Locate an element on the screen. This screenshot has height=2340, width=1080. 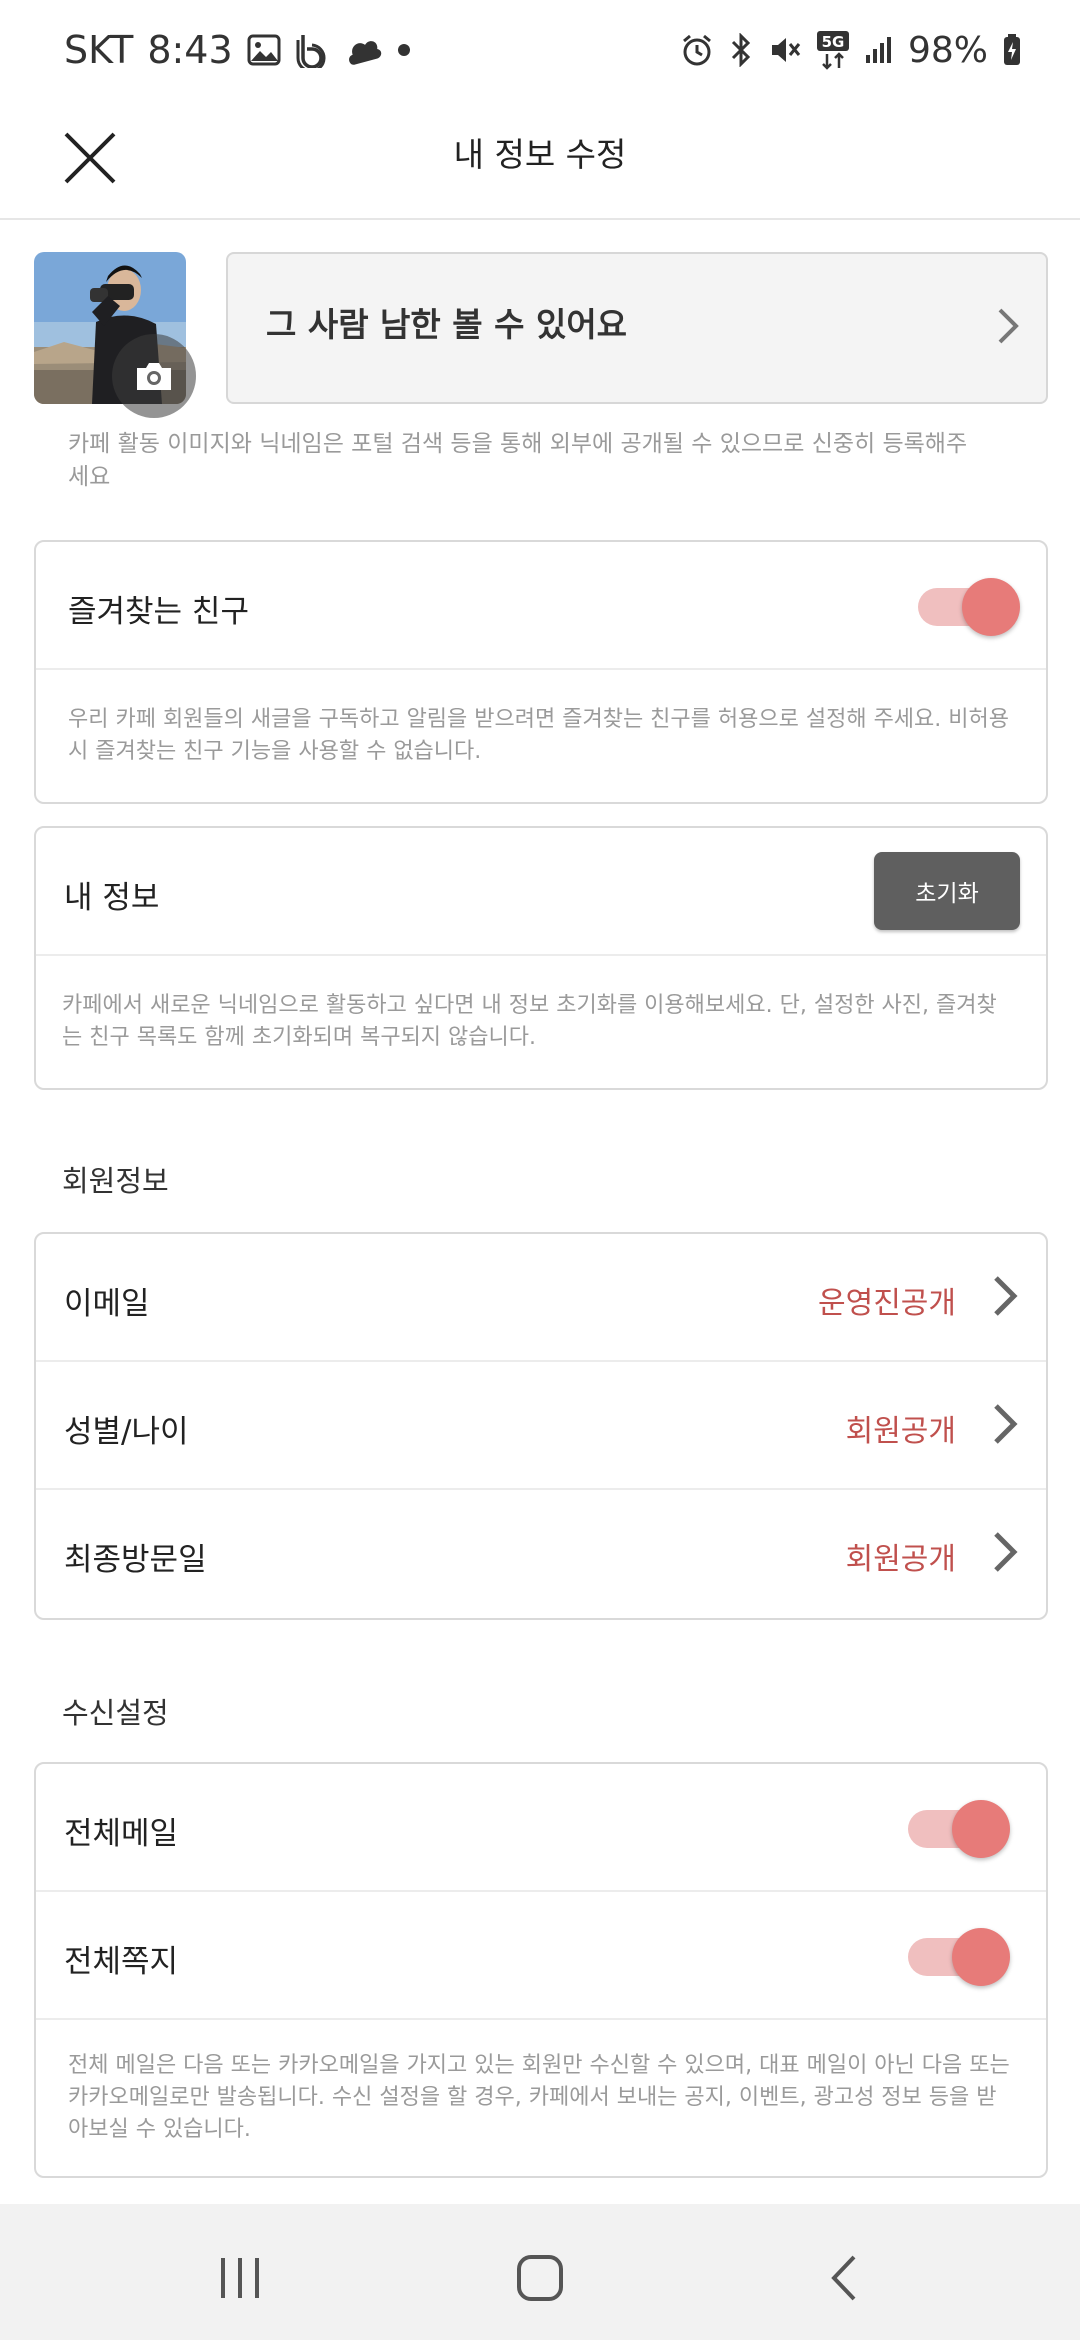
system-nav-bar is located at coordinates (540, 2272).